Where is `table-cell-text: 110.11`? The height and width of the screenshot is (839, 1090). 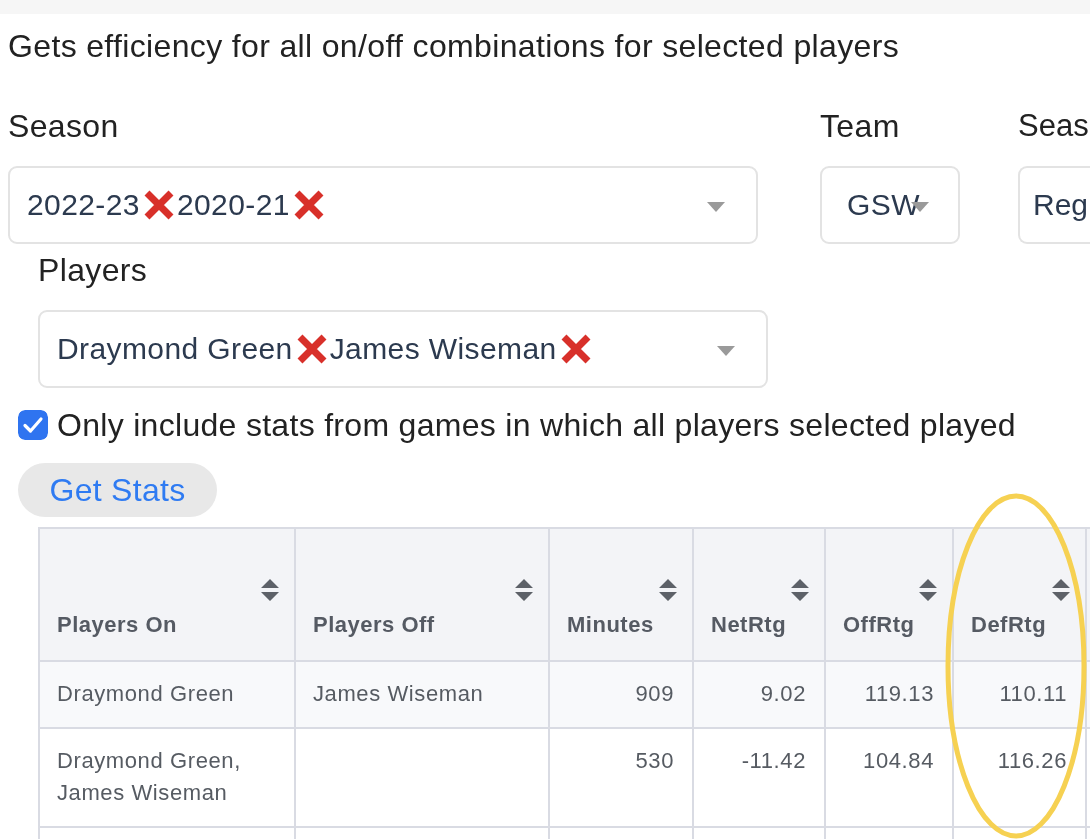
table-cell-text: 110.11 is located at coordinates (1033, 694).